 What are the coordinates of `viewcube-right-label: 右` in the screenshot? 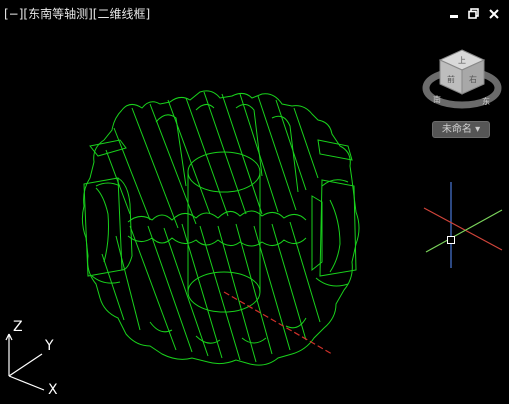 It's located at (473, 79).